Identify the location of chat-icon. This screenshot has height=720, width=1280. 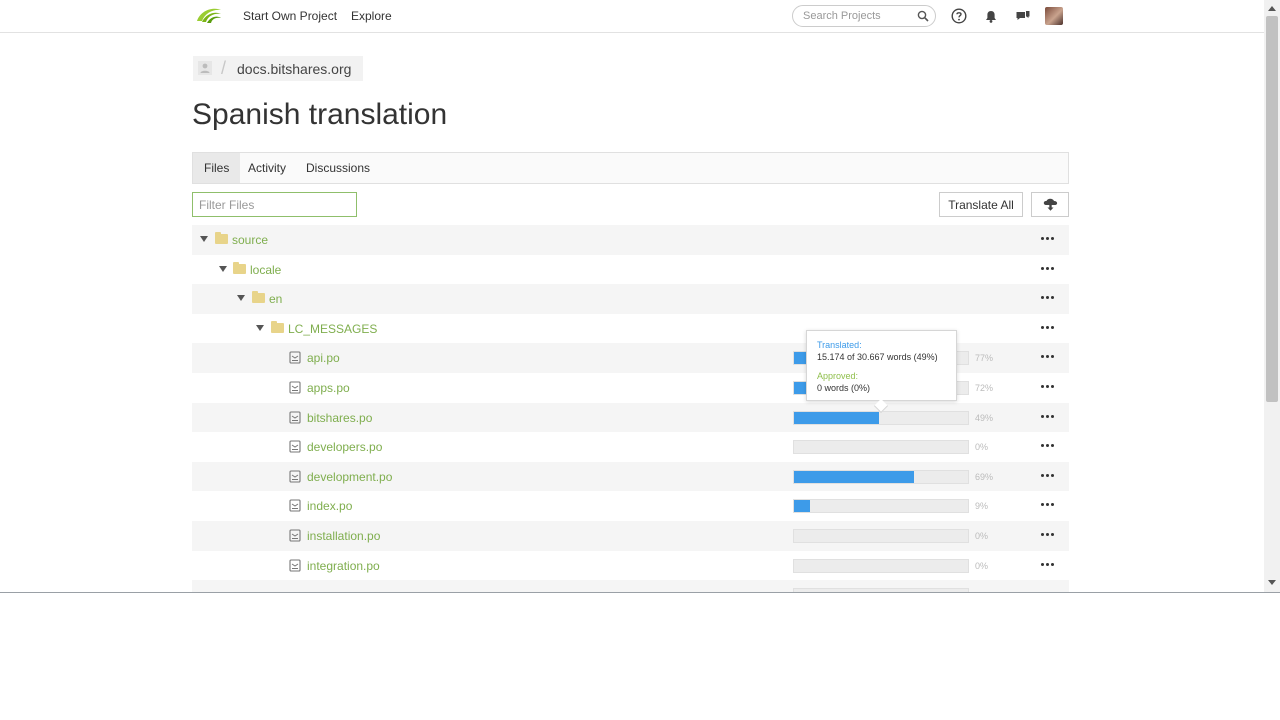
(1023, 16).